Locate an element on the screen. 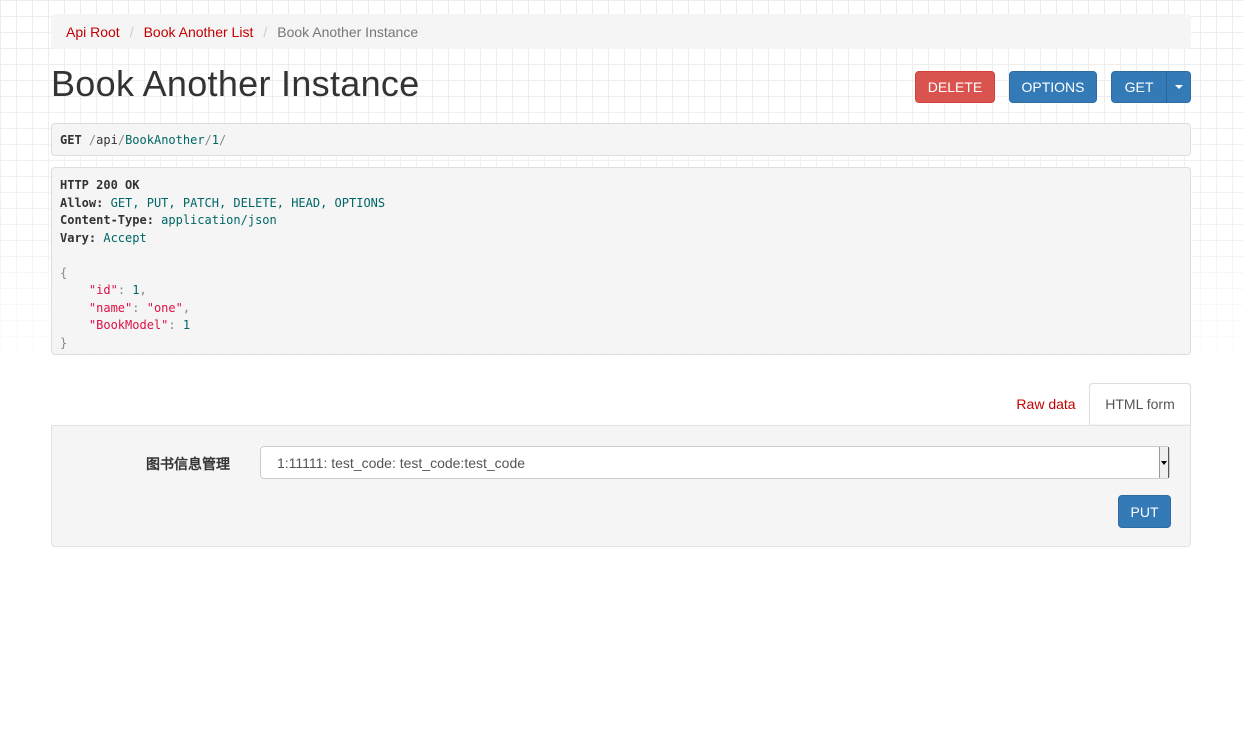  title-row: Book Another Instance DELETE OPTIONS GET is located at coordinates (621, 87).